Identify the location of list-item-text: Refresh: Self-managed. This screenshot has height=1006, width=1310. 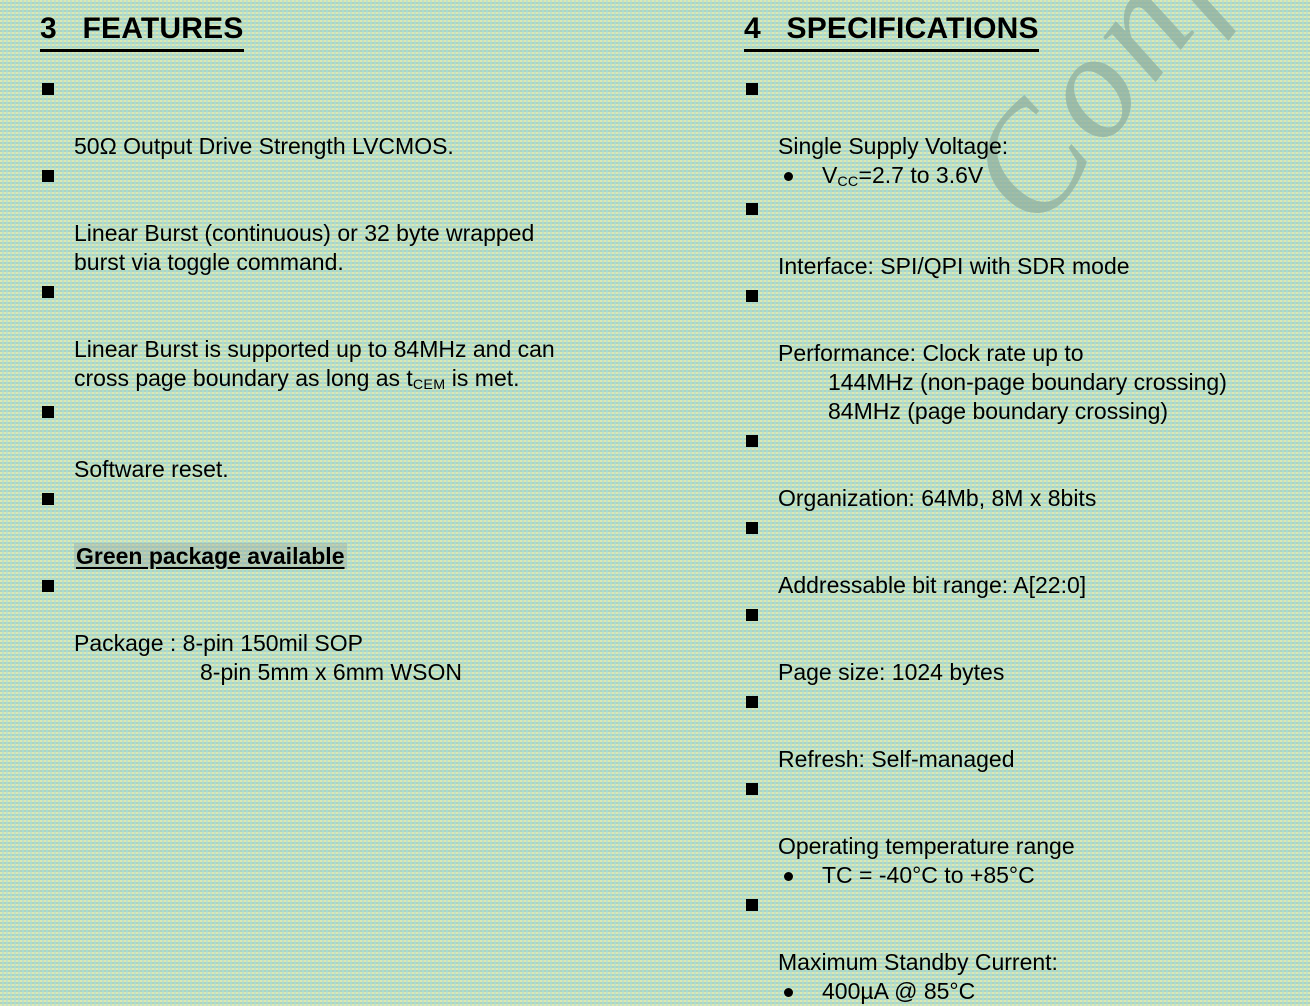
(896, 759).